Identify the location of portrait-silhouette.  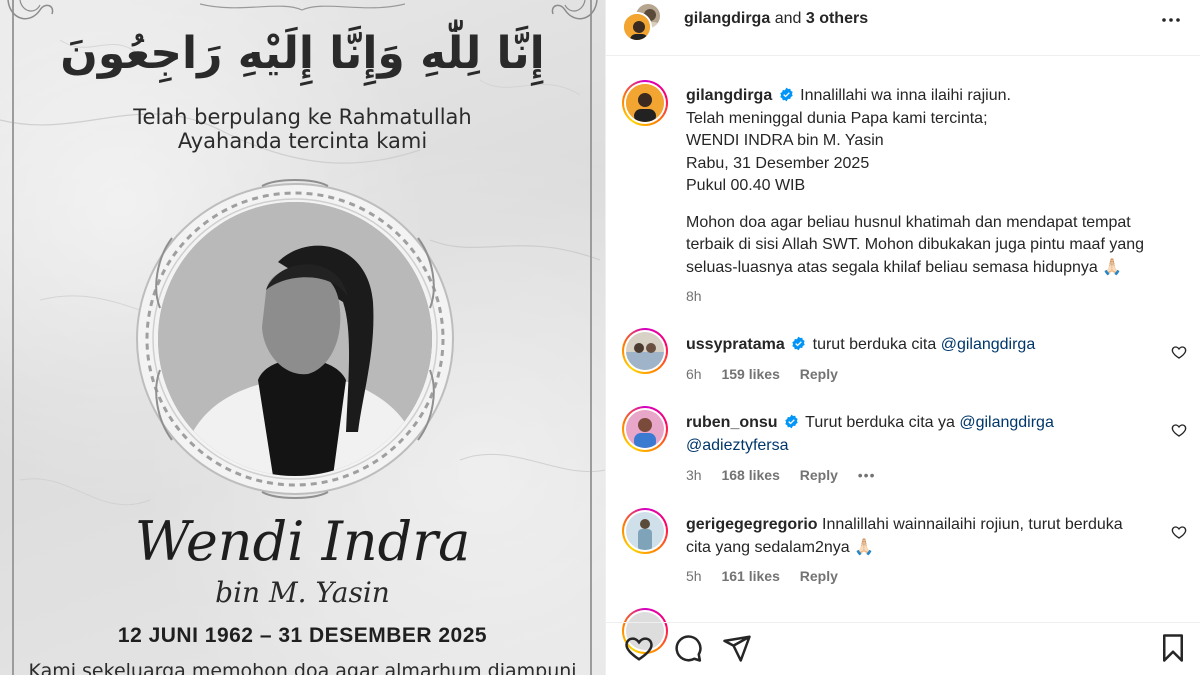
(295, 339).